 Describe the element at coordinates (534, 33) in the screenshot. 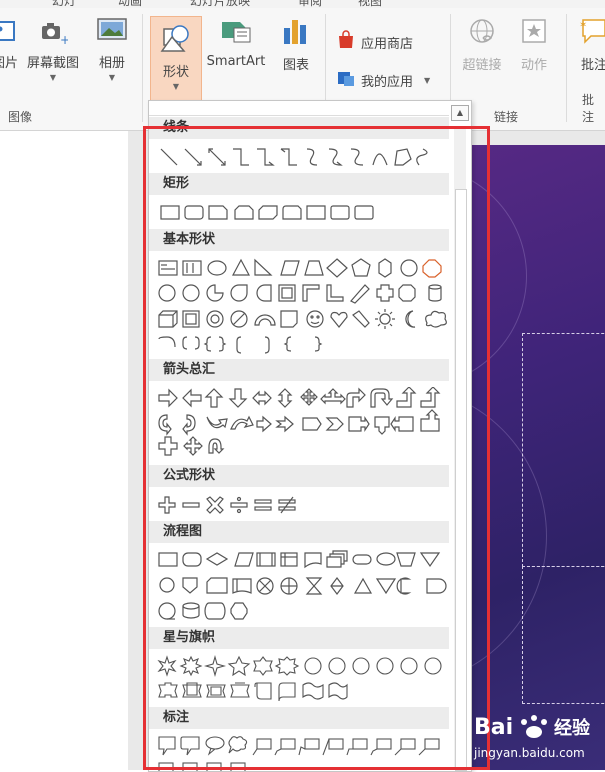

I see `action-star-icon` at that location.